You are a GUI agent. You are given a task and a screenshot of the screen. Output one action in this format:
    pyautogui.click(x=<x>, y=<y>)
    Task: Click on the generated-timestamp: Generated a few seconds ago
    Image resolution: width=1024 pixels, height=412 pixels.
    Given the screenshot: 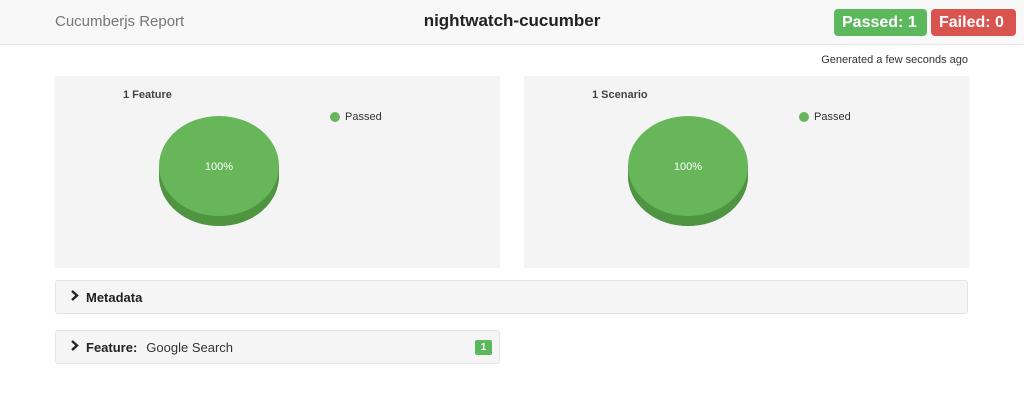 What is the action you would take?
    pyautogui.click(x=894, y=60)
    